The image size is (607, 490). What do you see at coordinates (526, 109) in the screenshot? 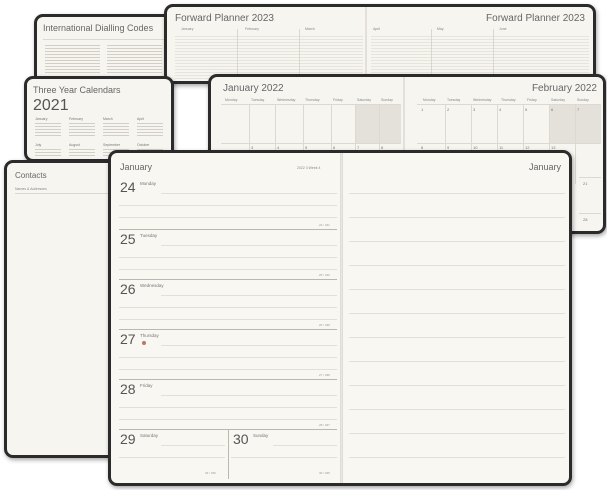
I see `date-number: 5` at bounding box center [526, 109].